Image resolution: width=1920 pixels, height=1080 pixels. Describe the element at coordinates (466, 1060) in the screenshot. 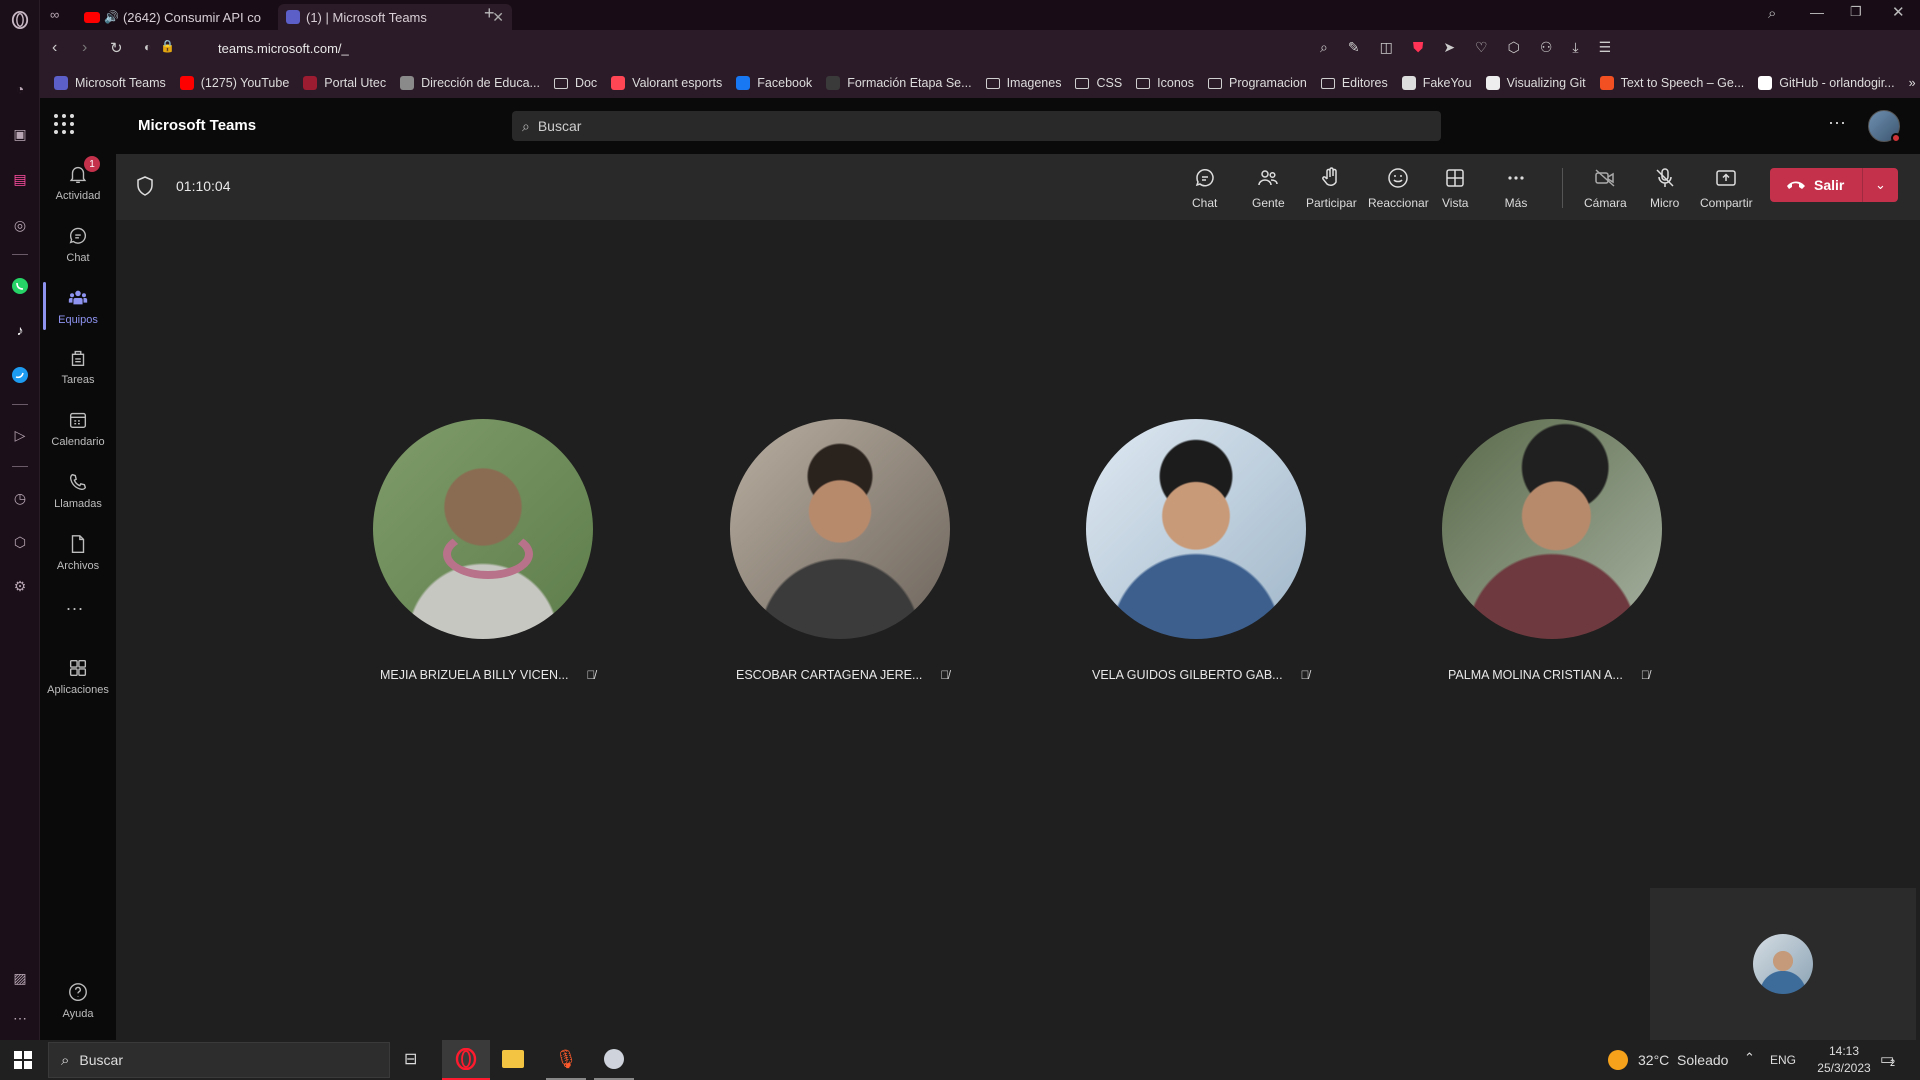

I see `opera-taskbar-button` at that location.